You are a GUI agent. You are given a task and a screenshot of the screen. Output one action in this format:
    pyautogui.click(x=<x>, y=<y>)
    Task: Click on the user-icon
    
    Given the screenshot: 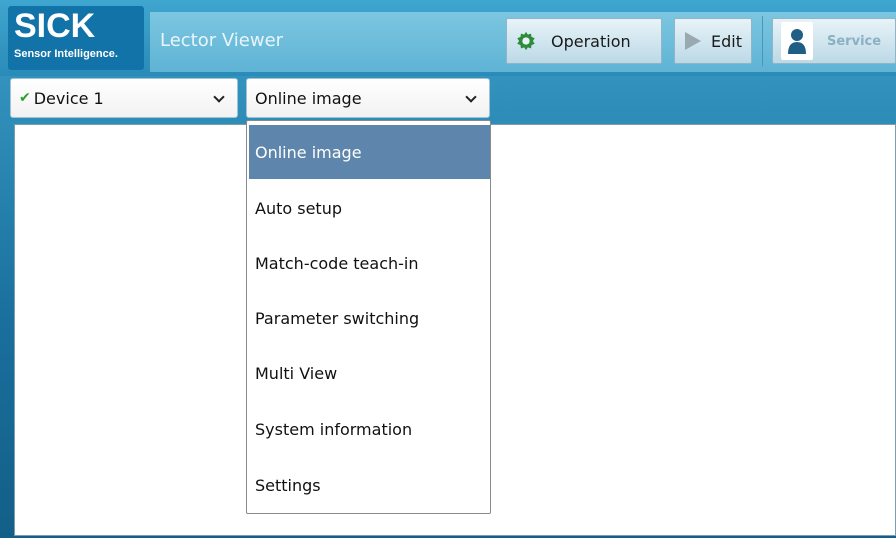 What is the action you would take?
    pyautogui.click(x=797, y=41)
    